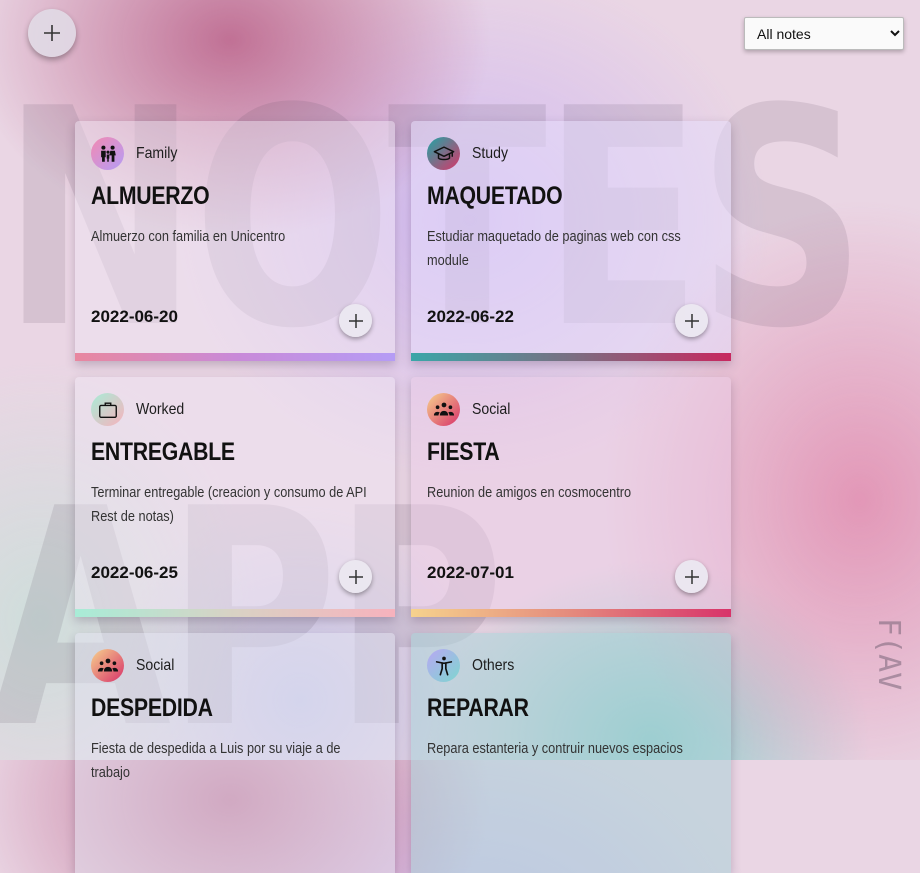  Describe the element at coordinates (107, 153) in the screenshot. I see `family-icon` at that location.